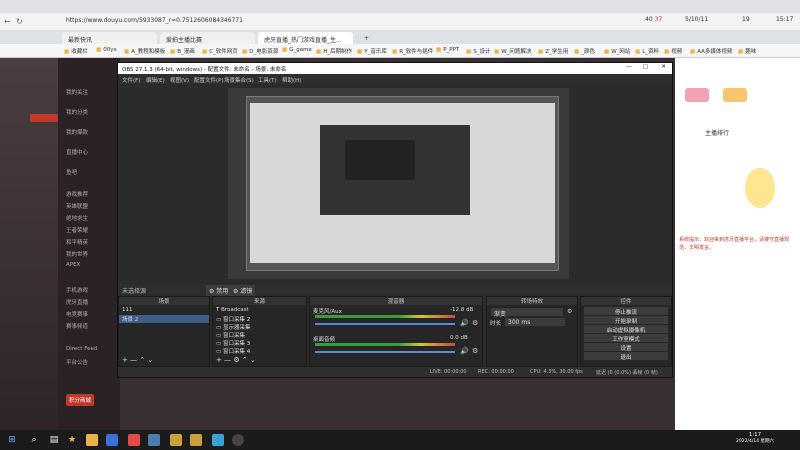 This screenshot has width=800, height=450. I want to click on mixer-dock: 混音器 麦克风/Aux -12.8 dB 🔊 ⚙ 桌面音频 0.0 dB 🔊 ⚙, so click(396, 331).